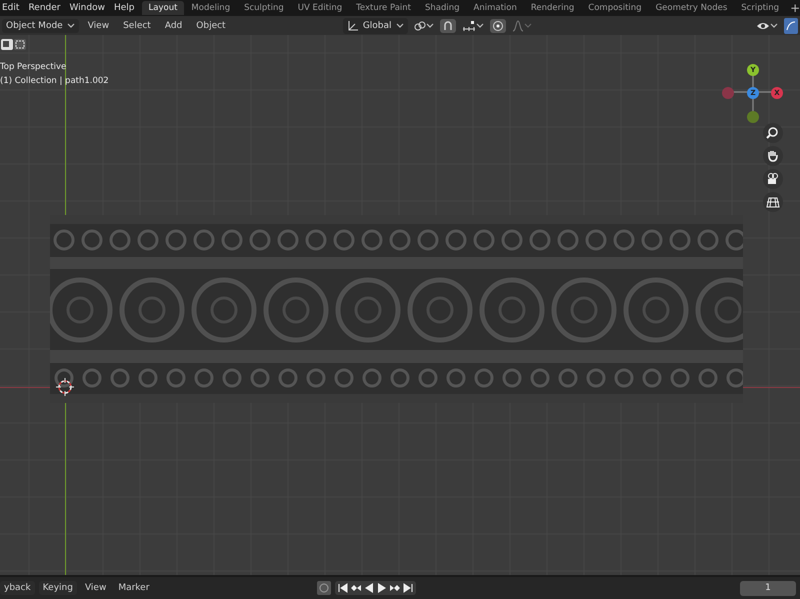 The height and width of the screenshot is (599, 800). I want to click on grid-plane-icon, so click(773, 202).